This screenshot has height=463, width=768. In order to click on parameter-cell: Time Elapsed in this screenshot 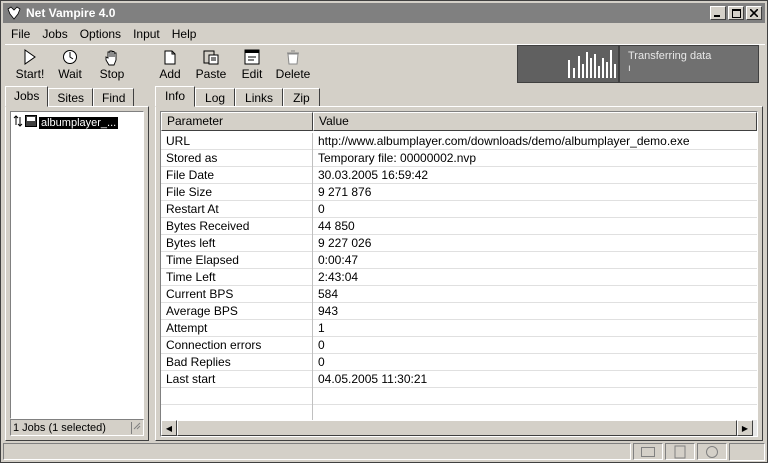, I will do `click(237, 260)`.